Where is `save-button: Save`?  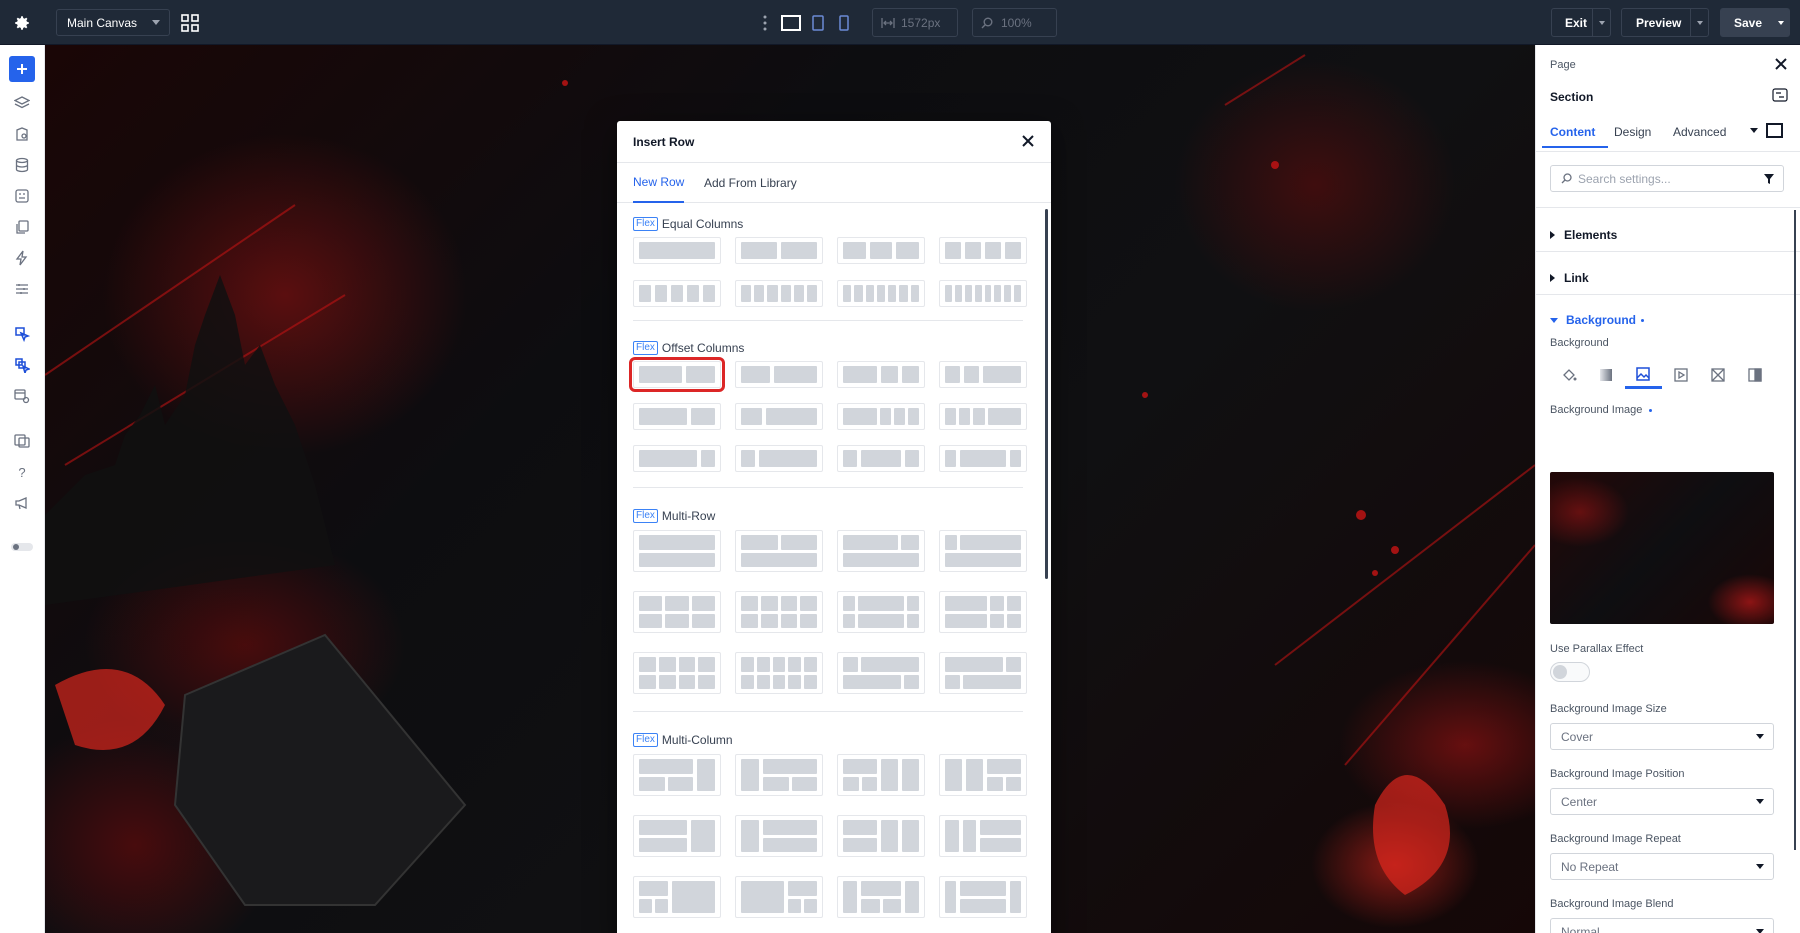
save-button: Save is located at coordinates (1755, 22).